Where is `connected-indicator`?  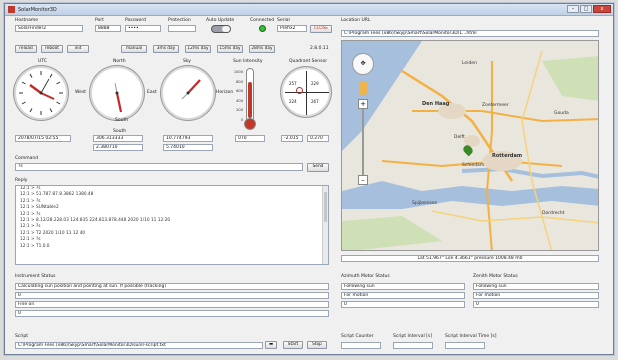 connected-indicator is located at coordinates (262, 28).